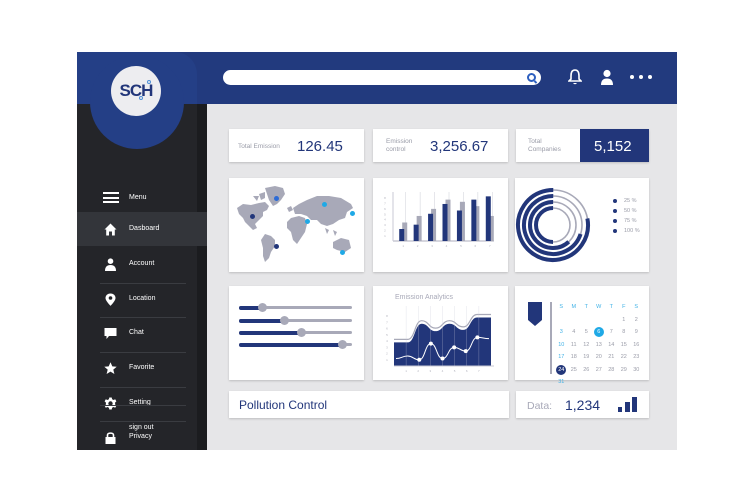 The height and width of the screenshot is (500, 750). What do you see at coordinates (136, 332) in the screenshot?
I see `sidebar-item-label: Chat` at bounding box center [136, 332].